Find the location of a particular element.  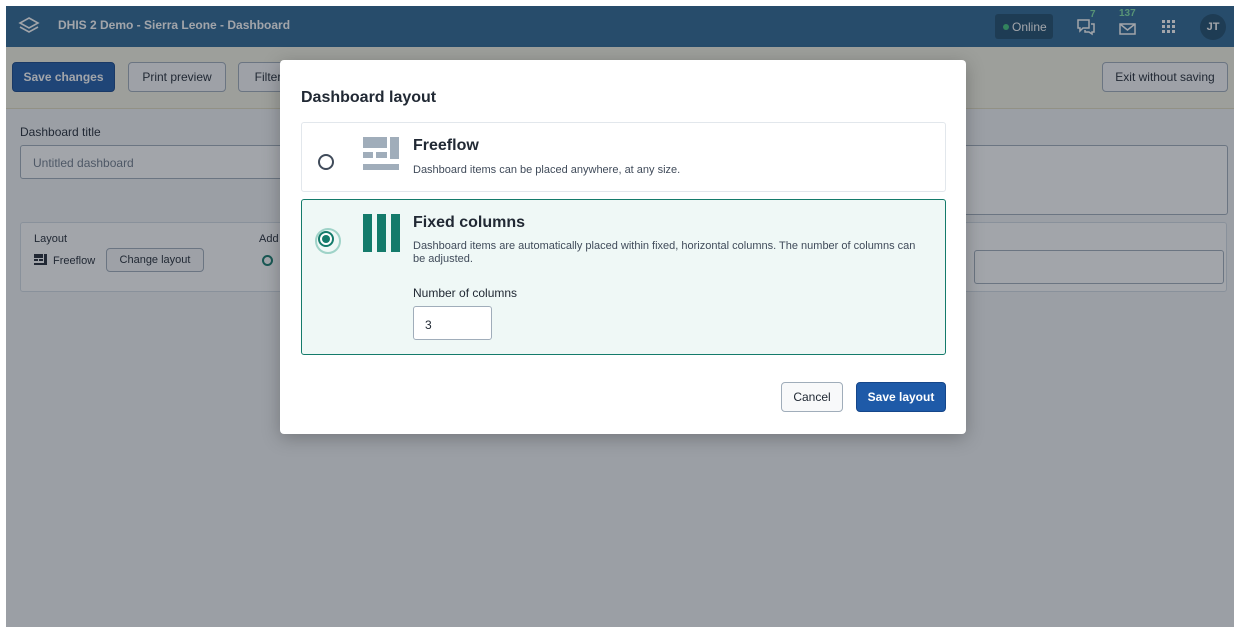

fixed-columns-title: Fixed columns is located at coordinates (469, 222).